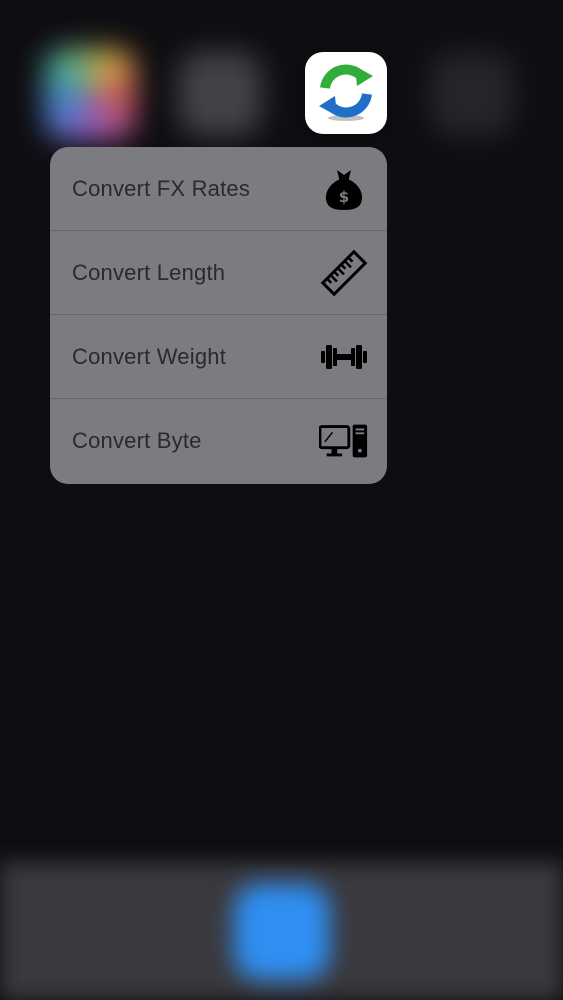 The image size is (563, 1000). Describe the element at coordinates (344, 273) in the screenshot. I see `ruler-icon` at that location.